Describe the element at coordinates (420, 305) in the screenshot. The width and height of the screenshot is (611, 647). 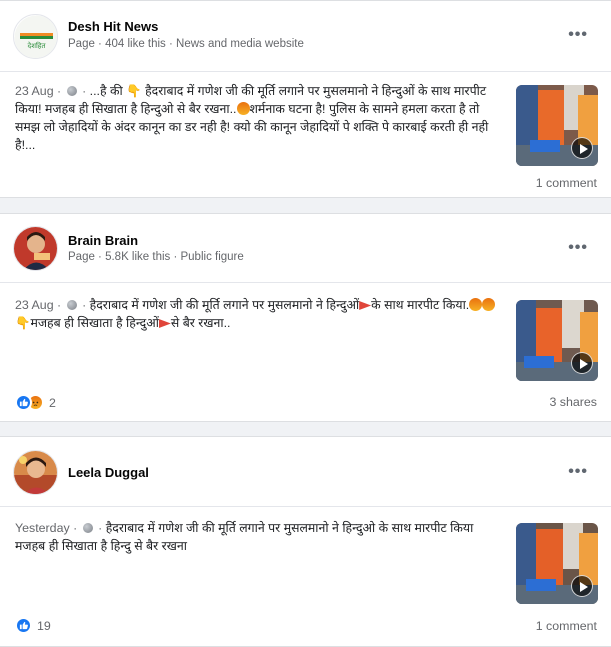
I see `post-text-part: के साथ मारपीट किया.` at that location.